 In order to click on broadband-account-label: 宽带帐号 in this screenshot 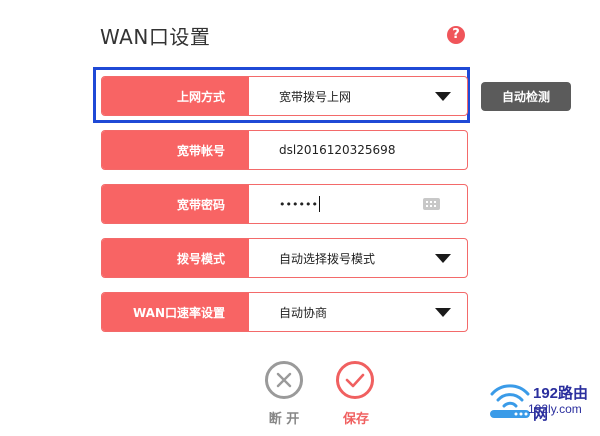, I will do `click(175, 150)`.